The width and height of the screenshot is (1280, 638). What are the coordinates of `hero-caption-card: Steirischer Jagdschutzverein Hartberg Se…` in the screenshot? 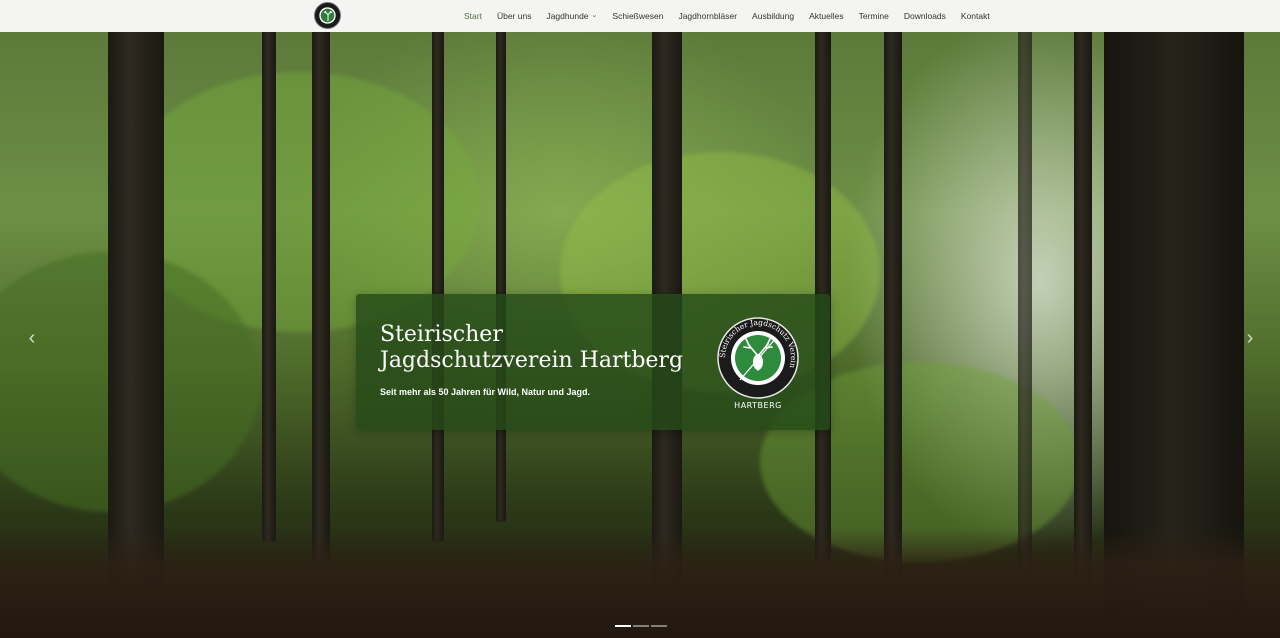 It's located at (593, 362).